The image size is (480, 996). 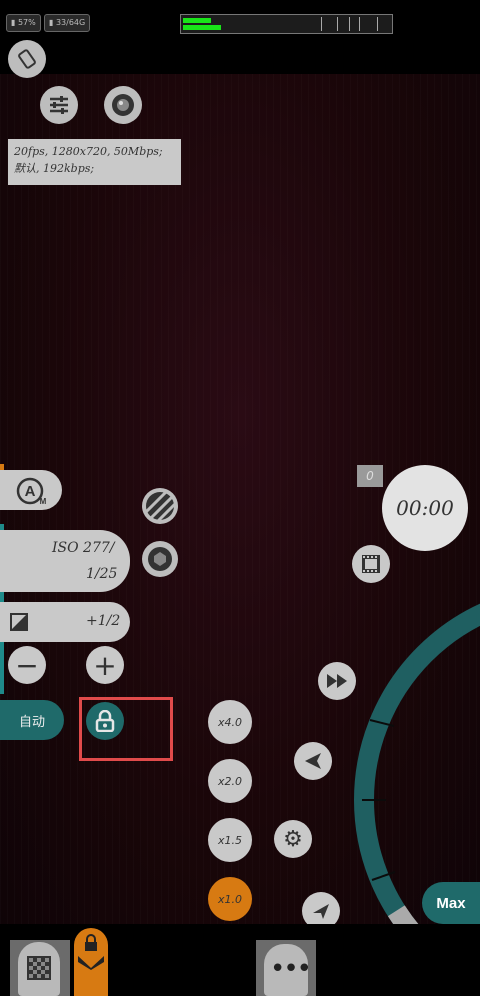 I want to click on chevron-down-icon, so click(x=91, y=963).